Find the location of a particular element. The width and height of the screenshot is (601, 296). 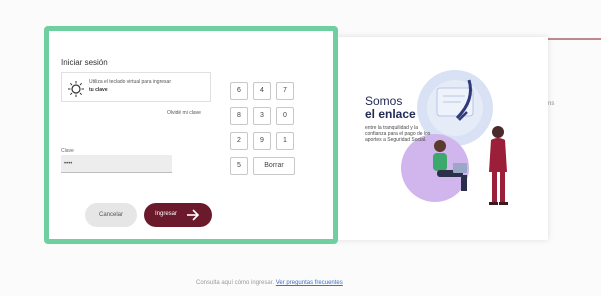

cancel-button: Cancelar is located at coordinates (111, 215).